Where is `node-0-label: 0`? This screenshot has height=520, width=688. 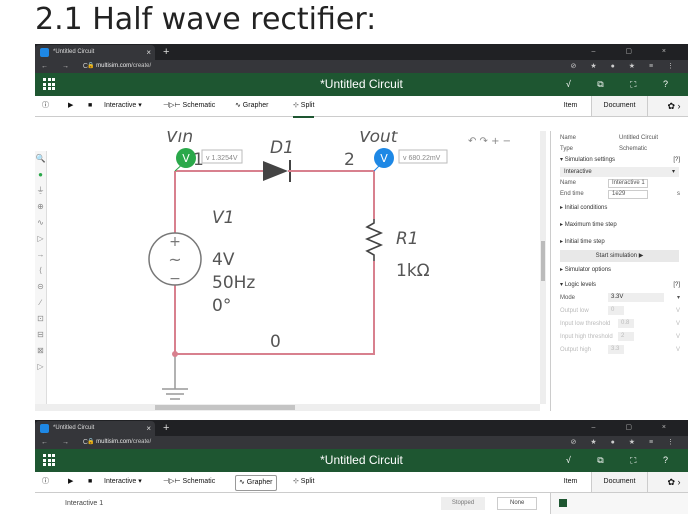 node-0-label: 0 is located at coordinates (275, 342).